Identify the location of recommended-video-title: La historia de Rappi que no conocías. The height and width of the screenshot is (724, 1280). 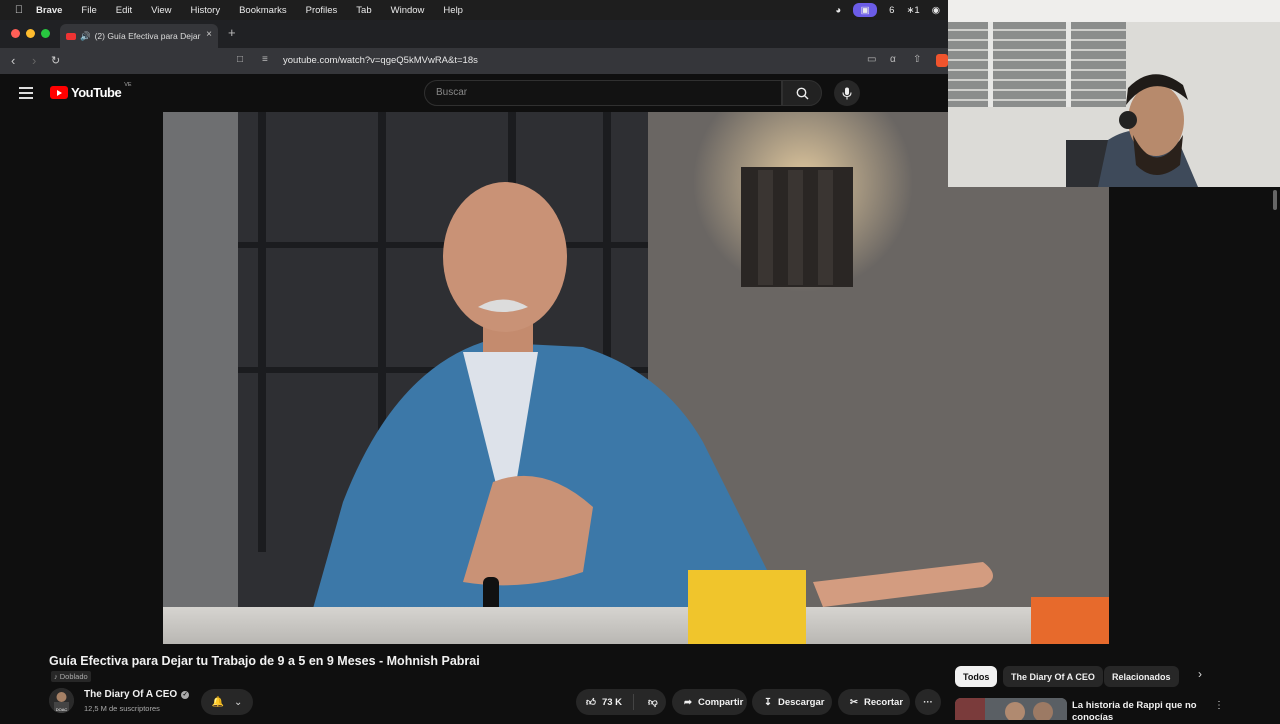
(1134, 712).